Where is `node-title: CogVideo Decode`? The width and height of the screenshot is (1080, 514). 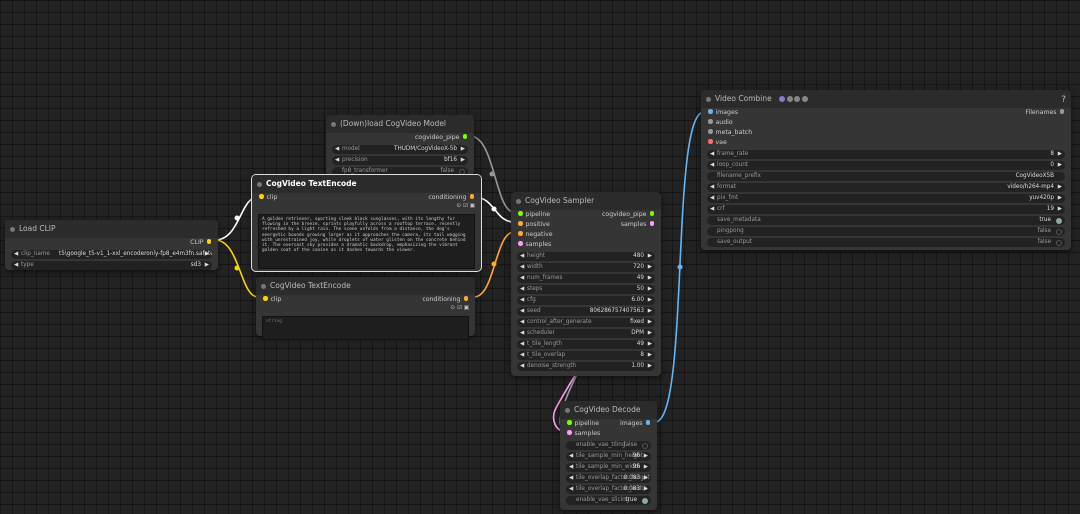
node-title: CogVideo Decode is located at coordinates (608, 410).